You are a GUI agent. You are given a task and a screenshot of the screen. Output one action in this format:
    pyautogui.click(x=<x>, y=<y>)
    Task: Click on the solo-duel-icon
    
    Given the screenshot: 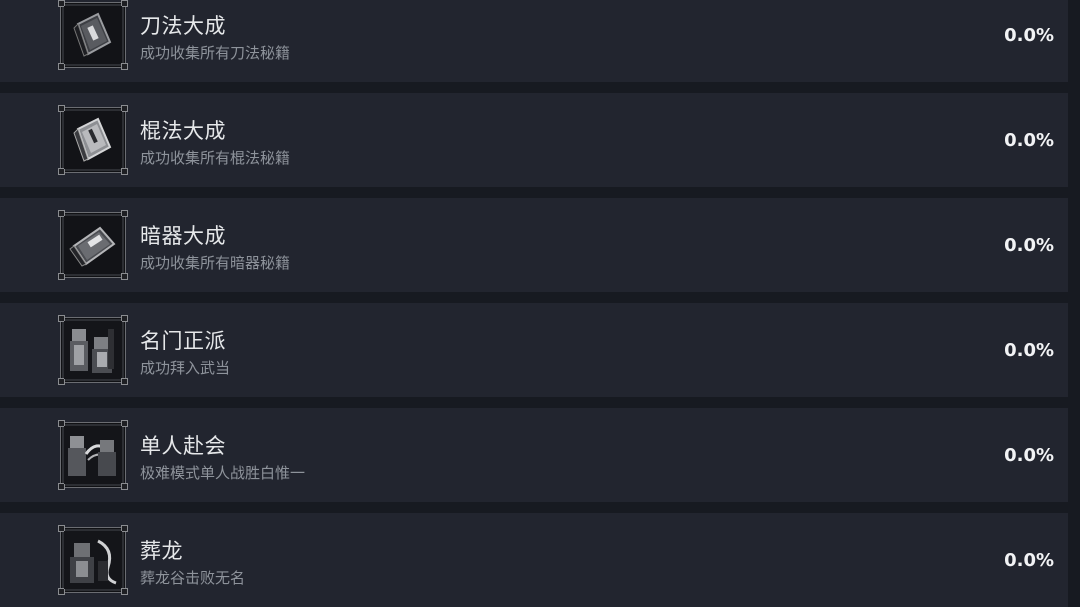 What is the action you would take?
    pyautogui.click(x=93, y=455)
    